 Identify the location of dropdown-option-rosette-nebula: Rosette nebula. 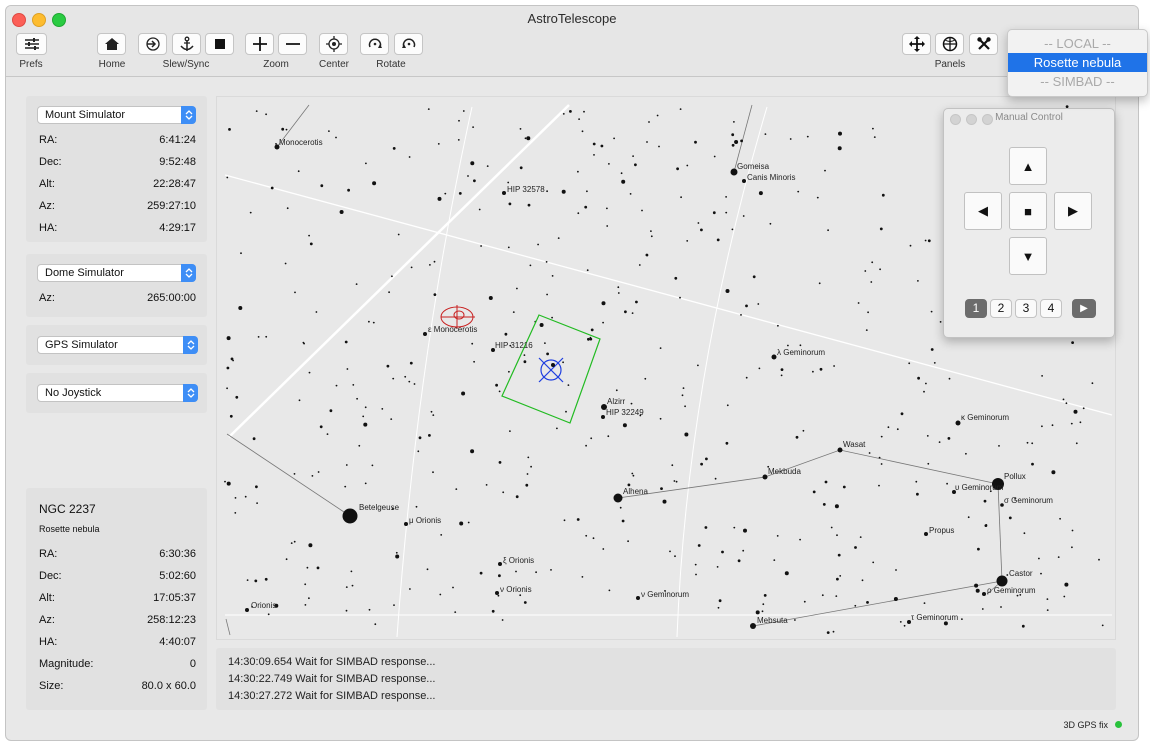
(1077, 62).